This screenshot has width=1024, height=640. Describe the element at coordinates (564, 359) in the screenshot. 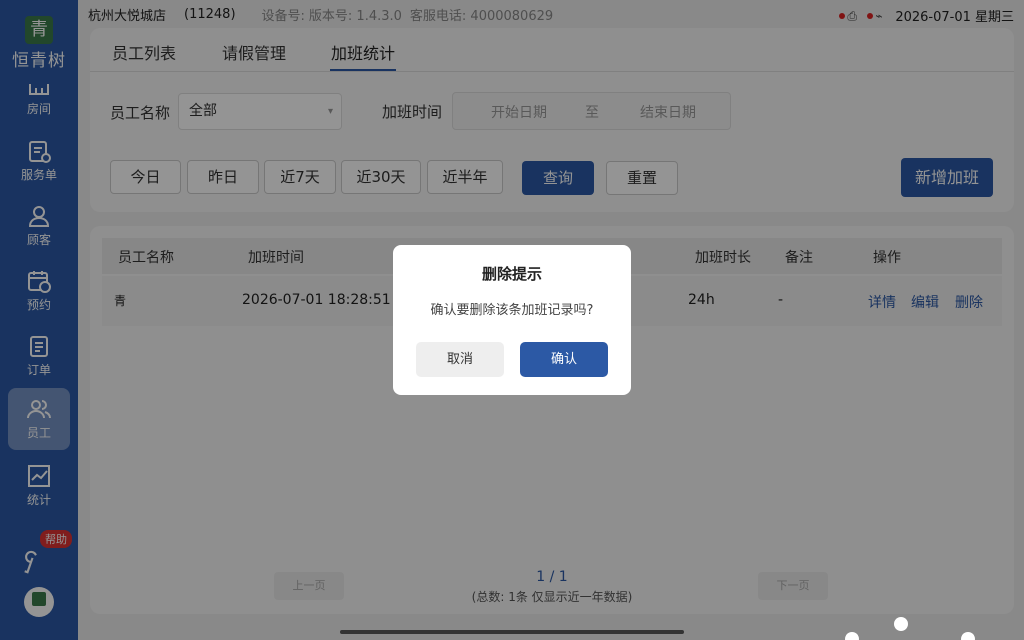

I see `confirm-button: 确认` at that location.